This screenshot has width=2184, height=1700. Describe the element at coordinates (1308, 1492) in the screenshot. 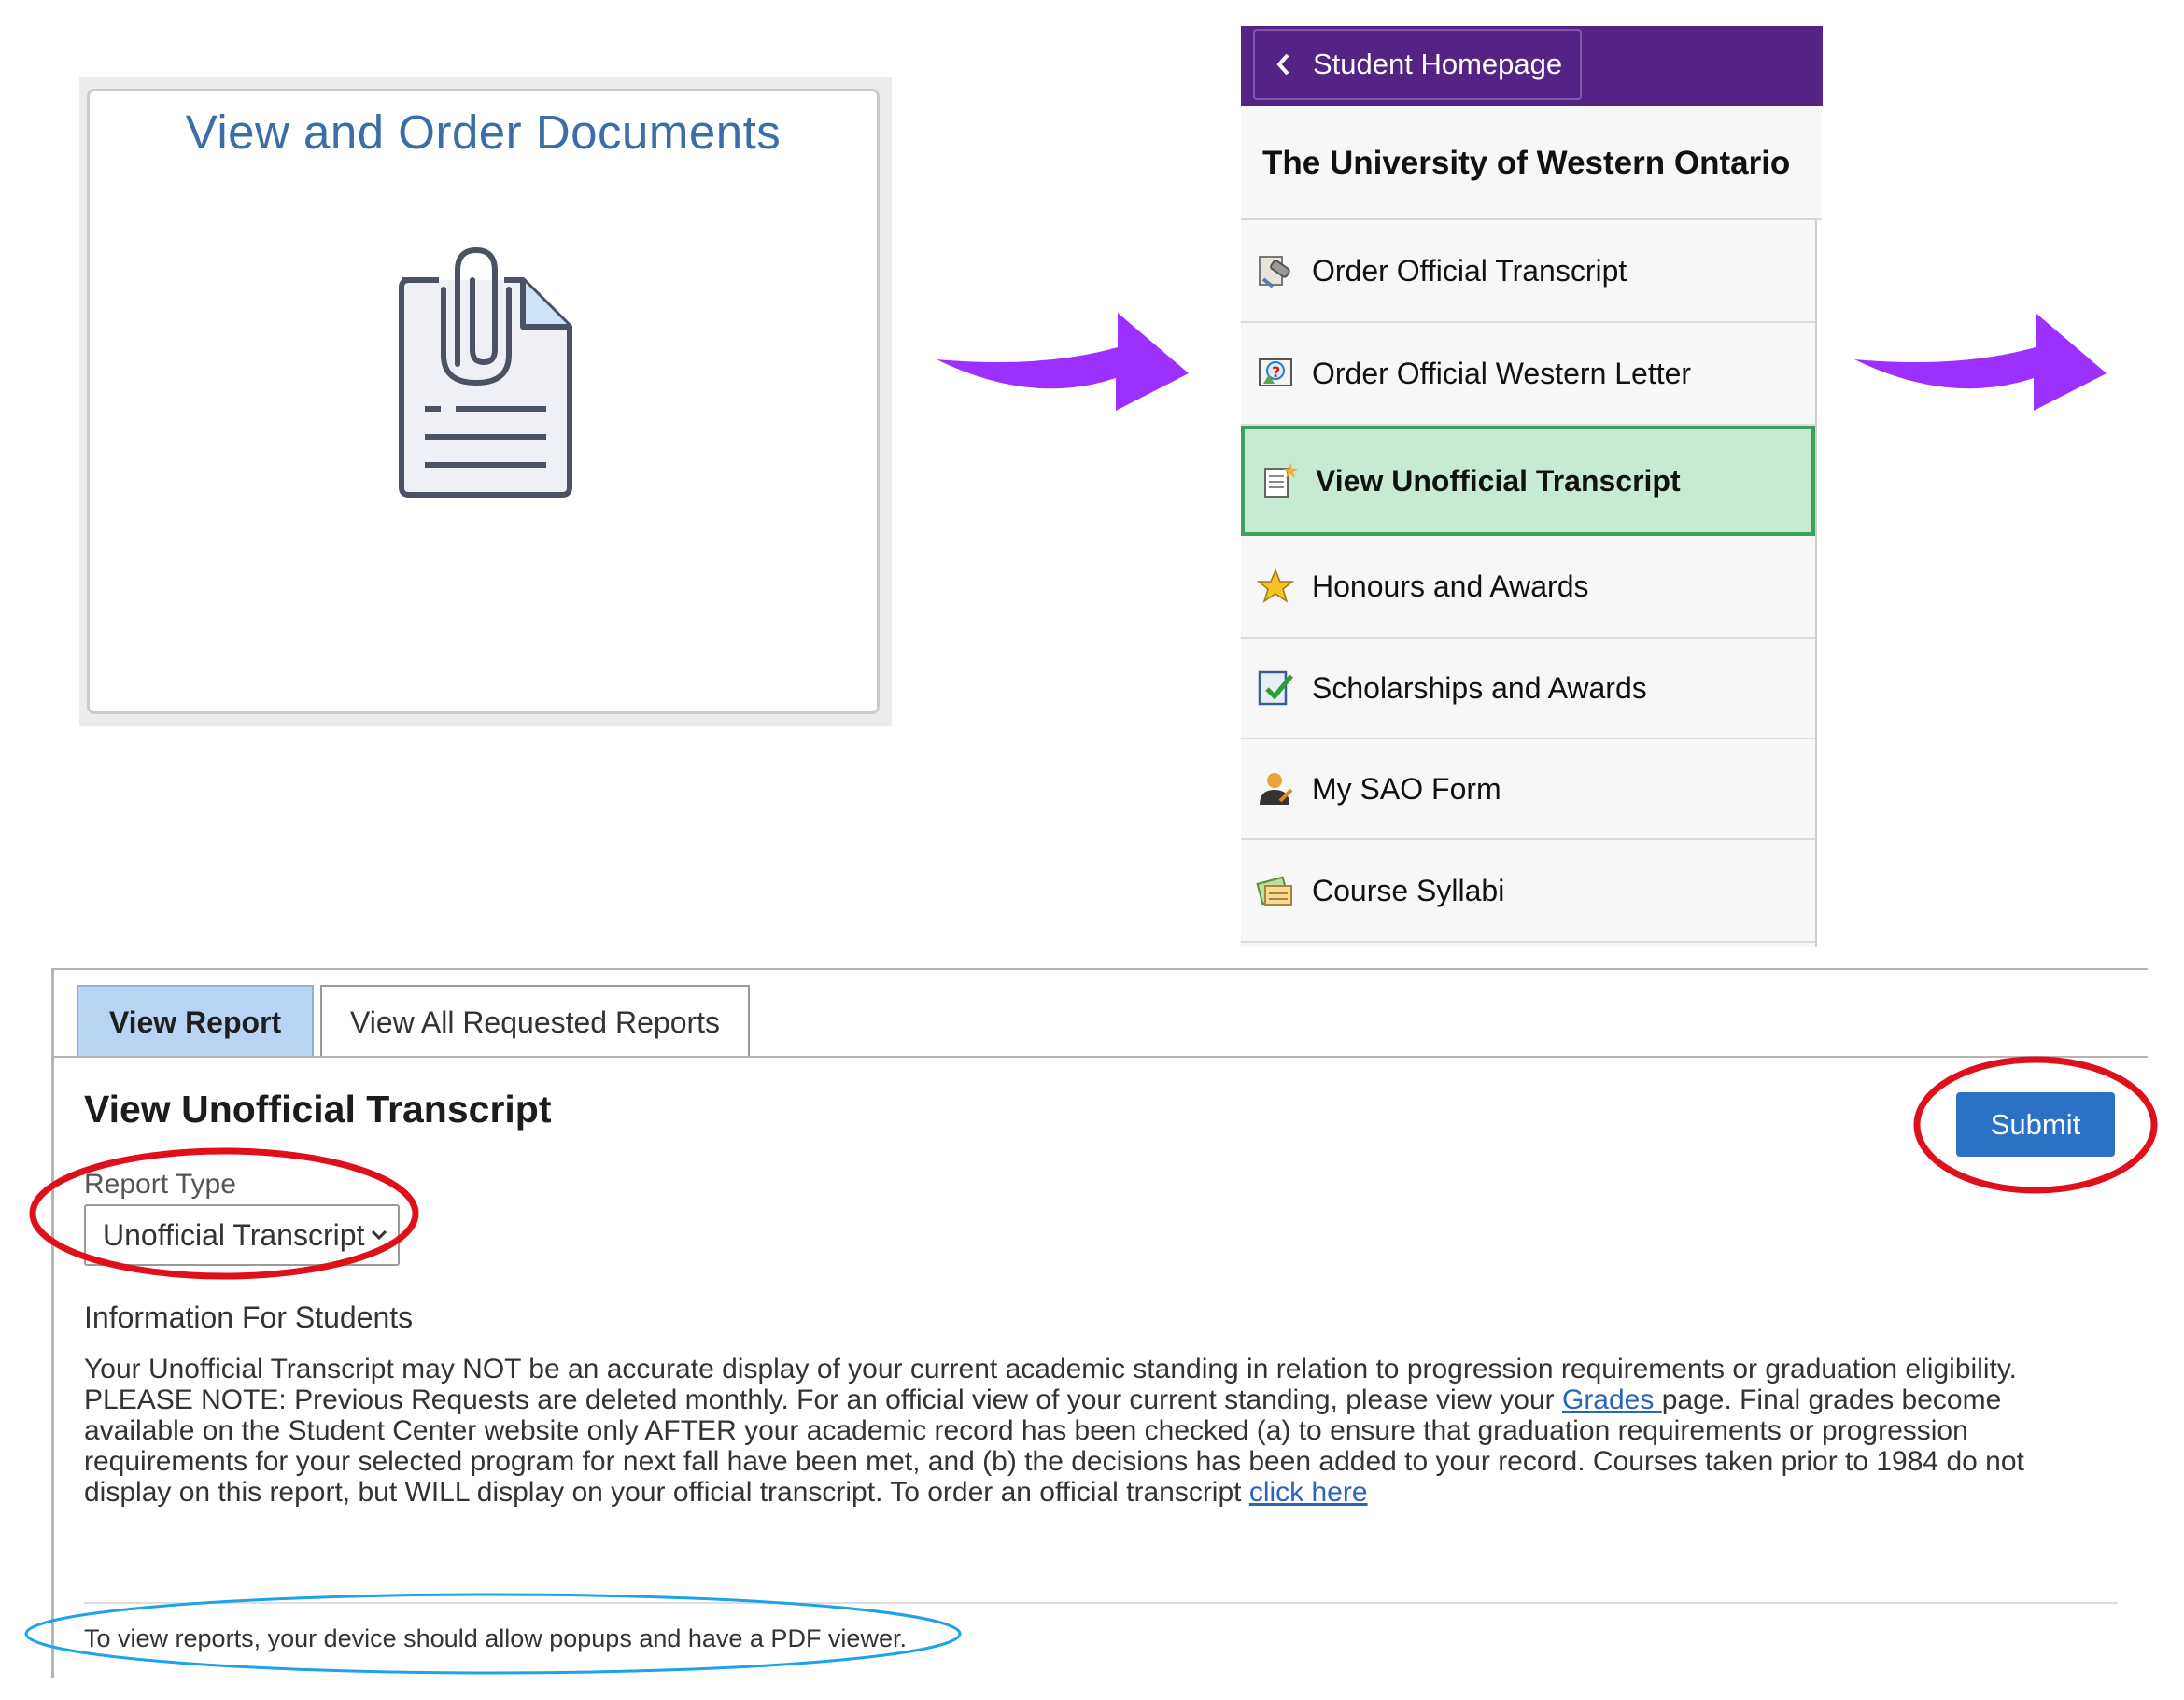

I see `click-here-link: click here` at that location.